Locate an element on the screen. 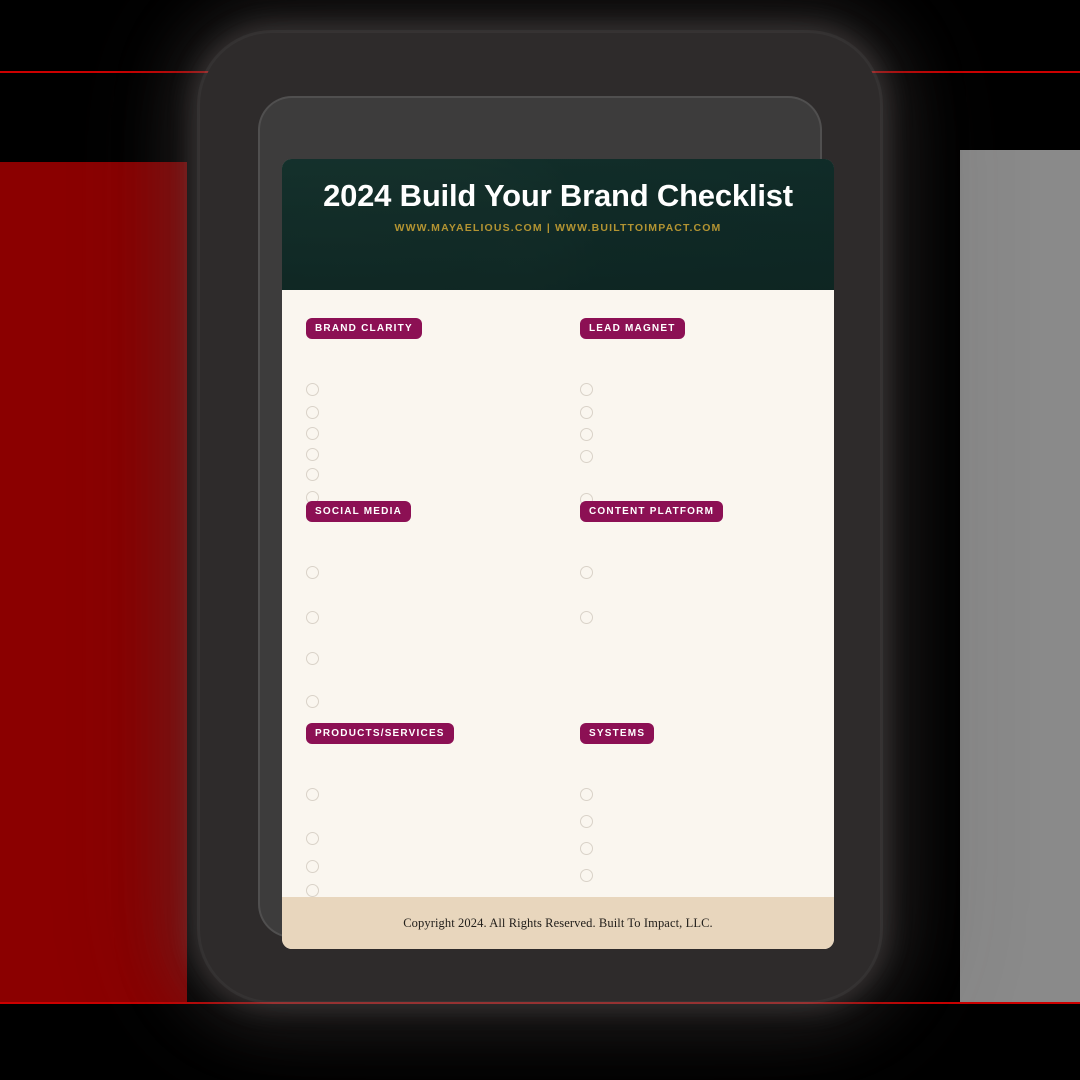  background-red-block is located at coordinates (93, 582).